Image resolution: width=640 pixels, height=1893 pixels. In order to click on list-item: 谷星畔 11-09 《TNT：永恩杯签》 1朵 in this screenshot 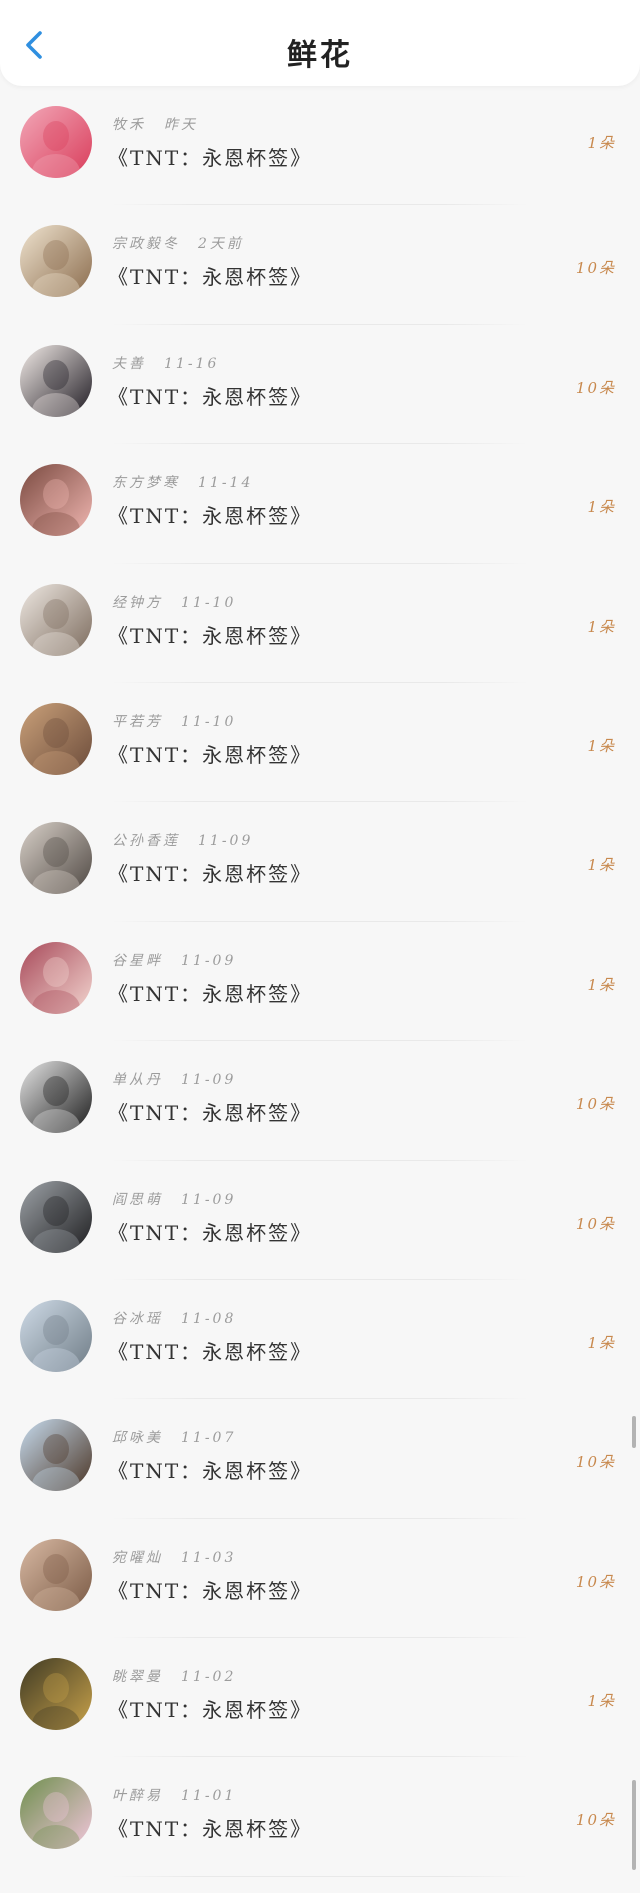, I will do `click(320, 982)`.